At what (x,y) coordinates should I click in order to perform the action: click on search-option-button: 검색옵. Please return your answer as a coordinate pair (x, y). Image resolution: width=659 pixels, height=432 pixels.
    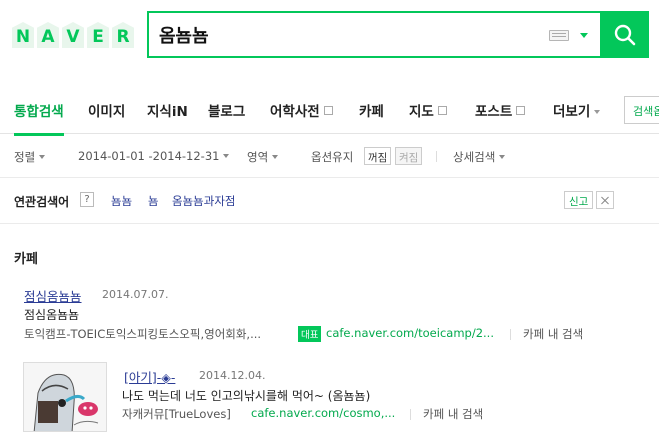
    Looking at the image, I should click on (641, 110).